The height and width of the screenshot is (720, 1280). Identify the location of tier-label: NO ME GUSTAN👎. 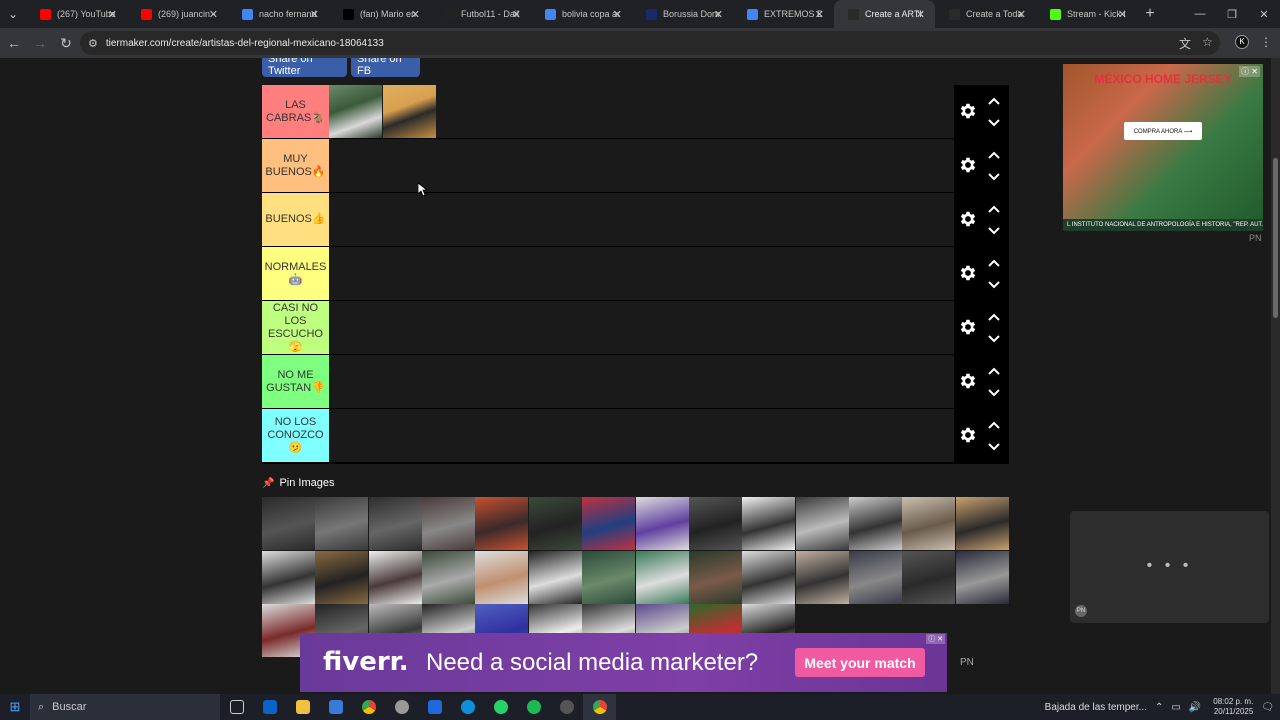
(295, 381).